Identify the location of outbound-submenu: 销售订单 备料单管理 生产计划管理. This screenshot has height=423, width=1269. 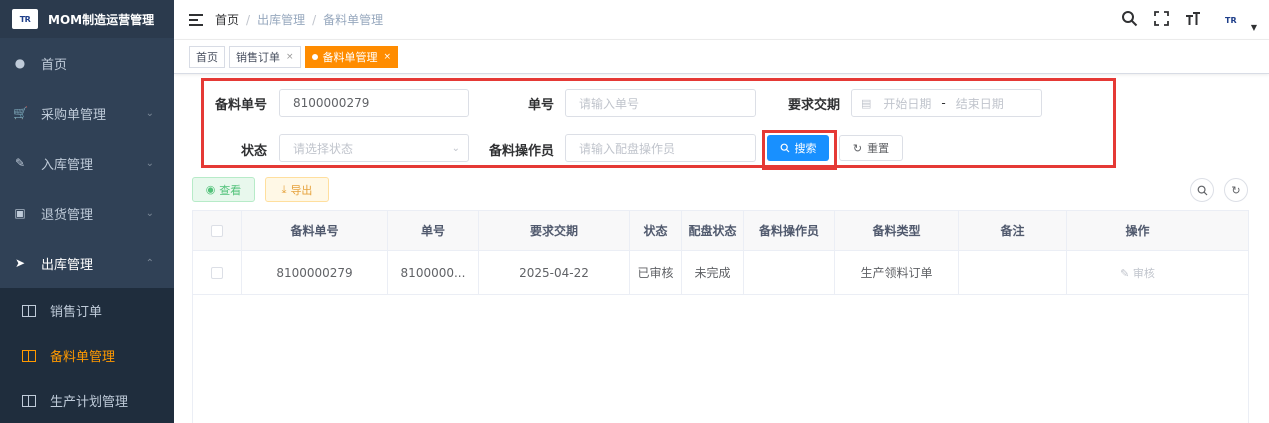
(87, 355).